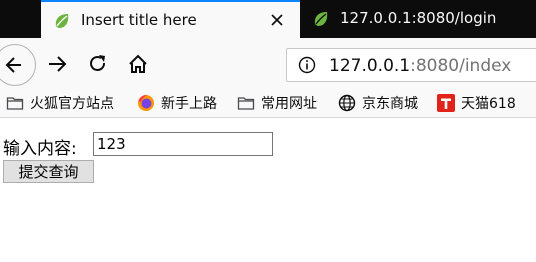 The height and width of the screenshot is (262, 536). I want to click on home-icon, so click(138, 64).